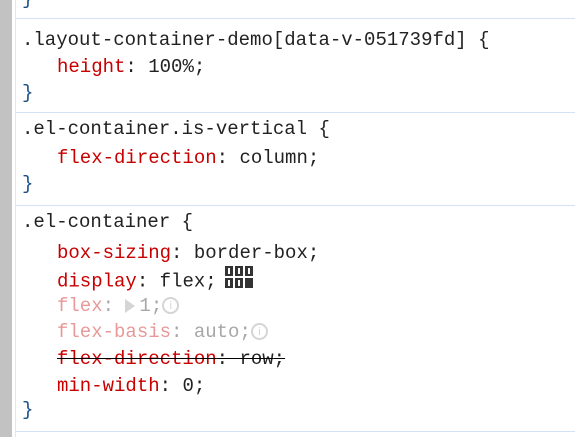 The height and width of the screenshot is (437, 575). I want to click on rule-selector-line: .el-container.is-vertical {, so click(176, 129).